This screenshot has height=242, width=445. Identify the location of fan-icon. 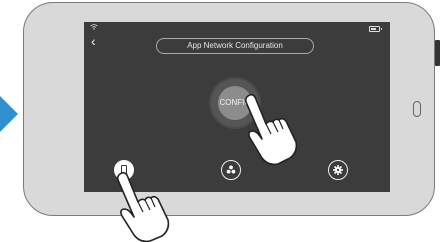
(231, 169).